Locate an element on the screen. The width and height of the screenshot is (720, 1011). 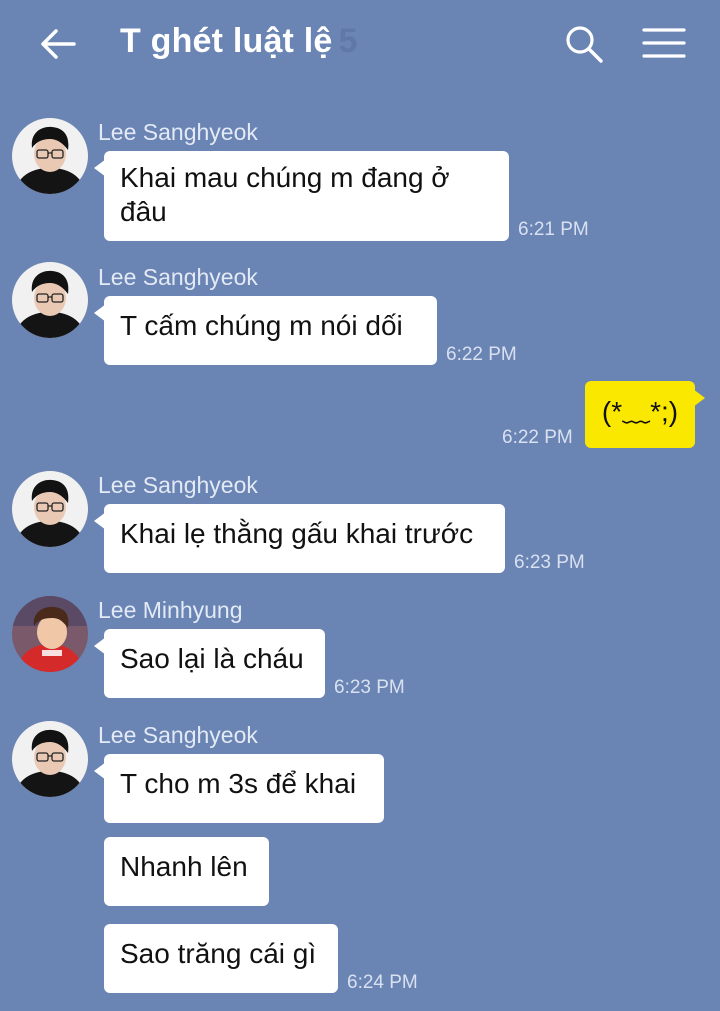
member-count: 5 is located at coordinates (348, 41).